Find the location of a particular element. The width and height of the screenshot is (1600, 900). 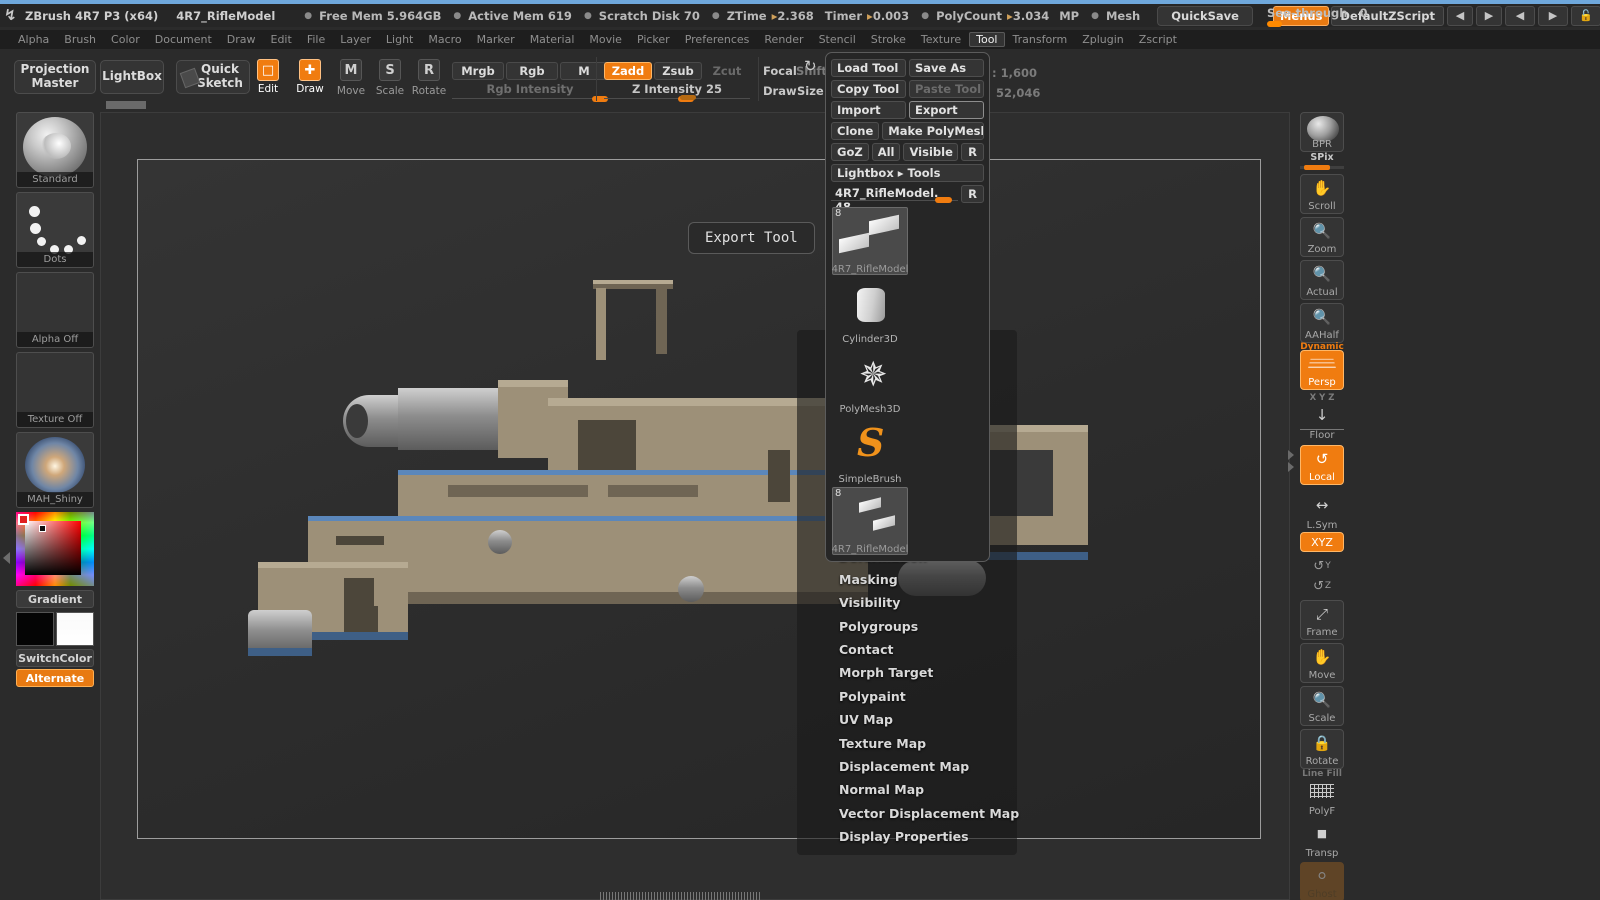

menu-item-material: Material is located at coordinates (552, 39).